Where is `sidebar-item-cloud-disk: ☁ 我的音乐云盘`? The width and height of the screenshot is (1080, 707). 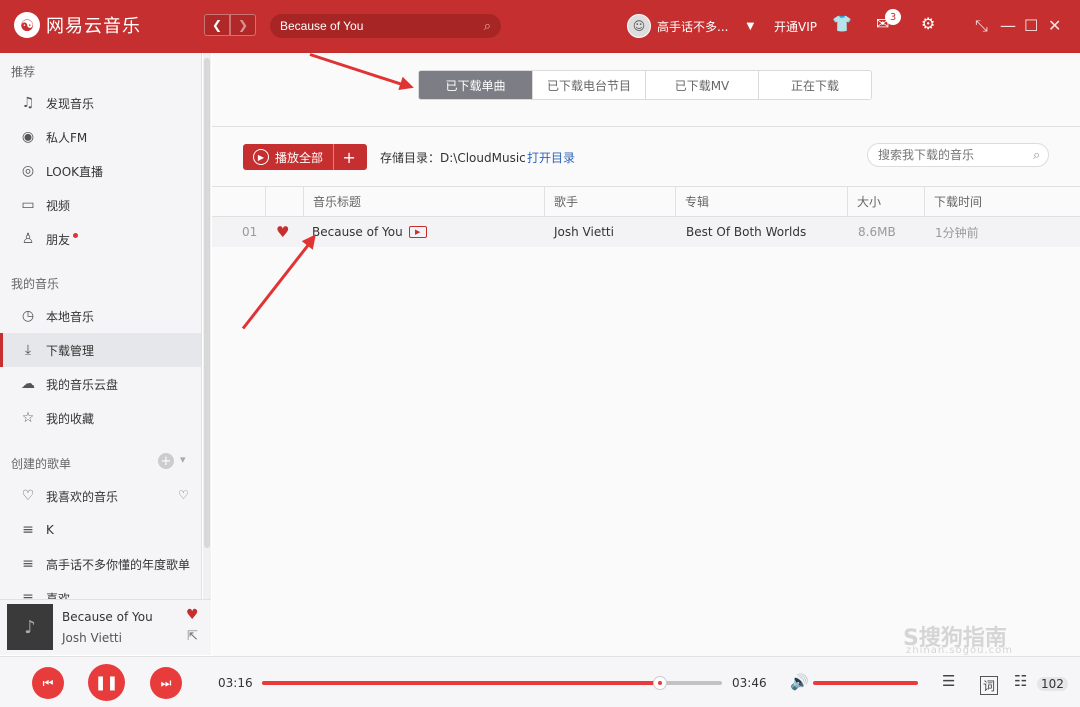 sidebar-item-cloud-disk: ☁ 我的音乐云盘 is located at coordinates (100, 384).